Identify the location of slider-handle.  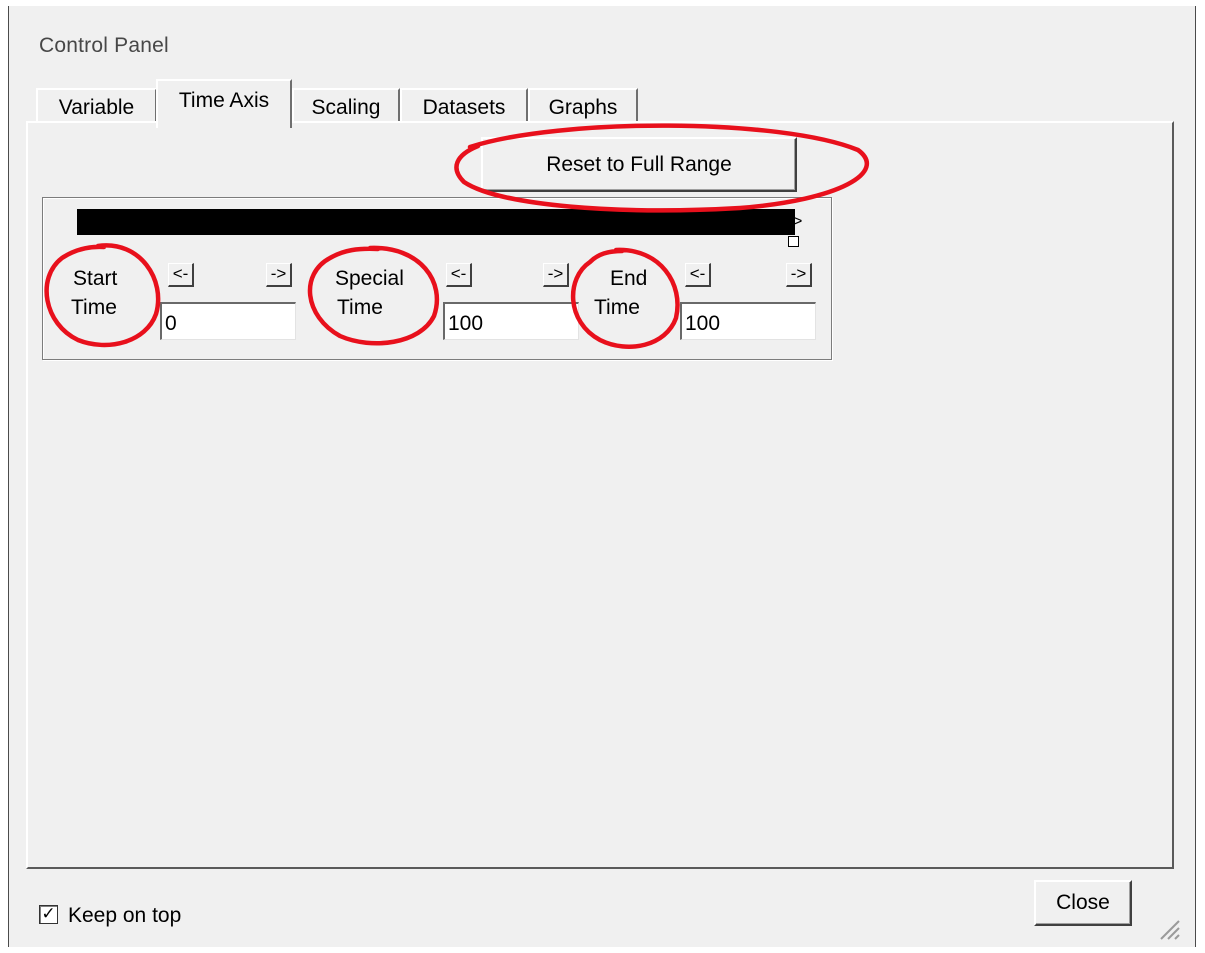
(793, 241).